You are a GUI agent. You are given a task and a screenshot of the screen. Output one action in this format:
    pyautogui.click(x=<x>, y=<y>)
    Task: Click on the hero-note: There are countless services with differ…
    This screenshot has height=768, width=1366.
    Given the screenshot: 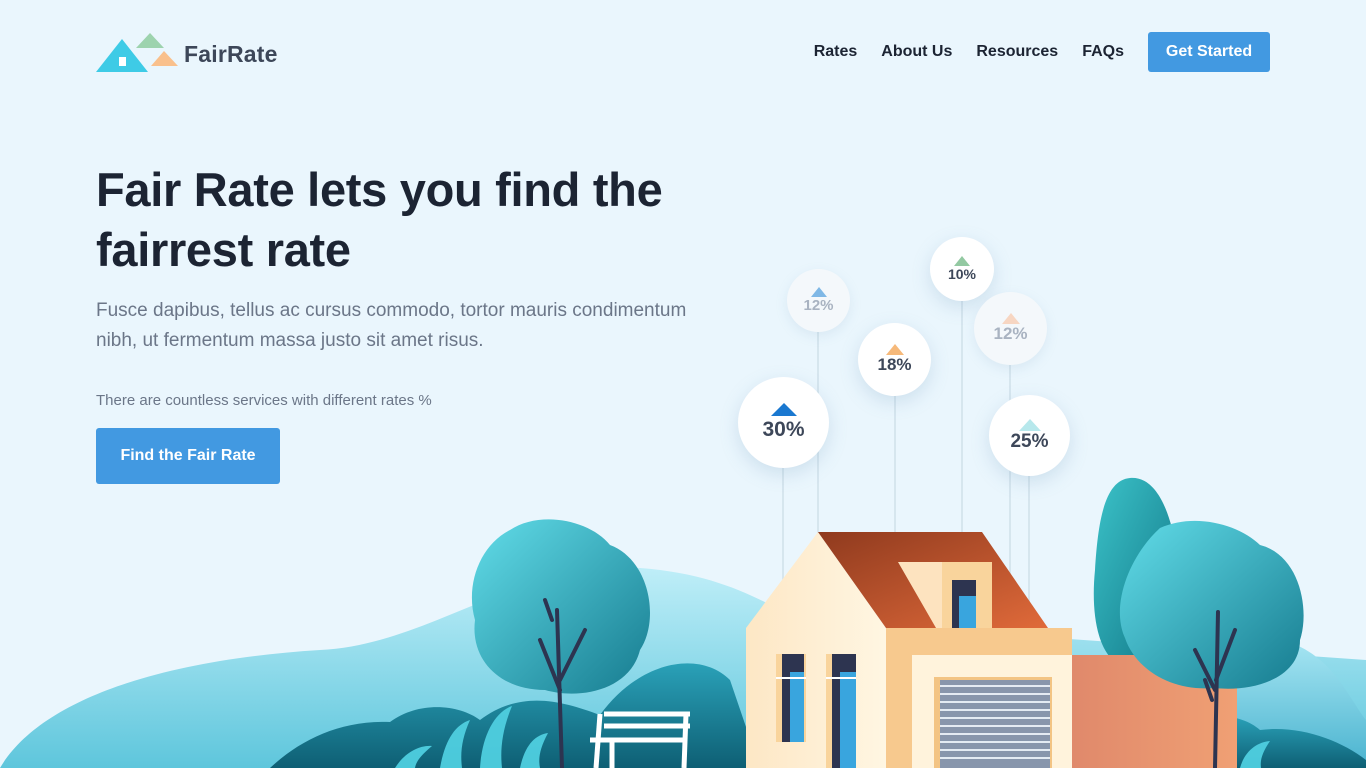 What is the action you would take?
    pyautogui.click(x=264, y=400)
    